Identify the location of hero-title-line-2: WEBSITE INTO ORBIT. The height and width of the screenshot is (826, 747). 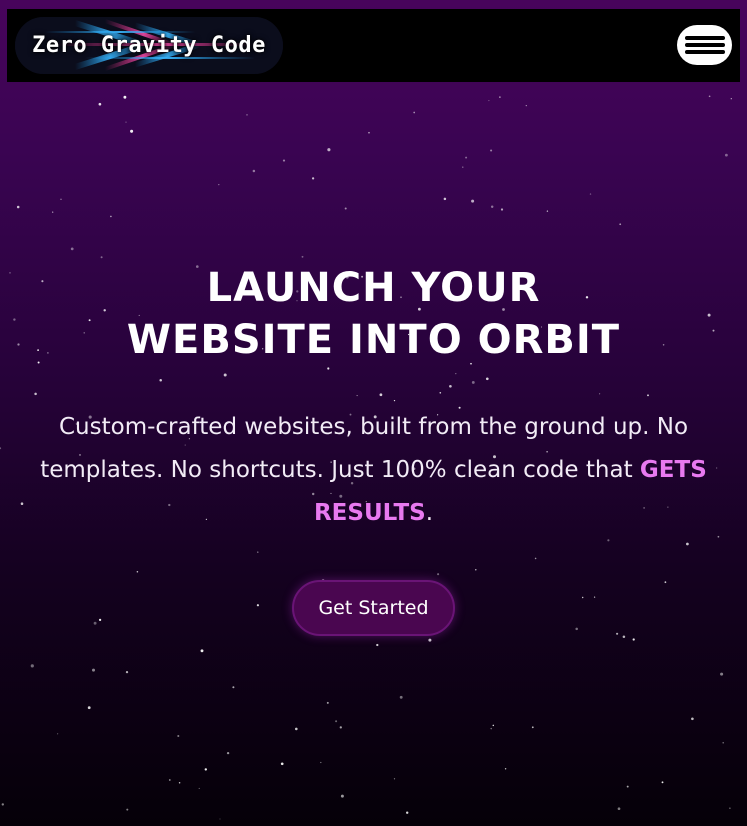
(373, 340).